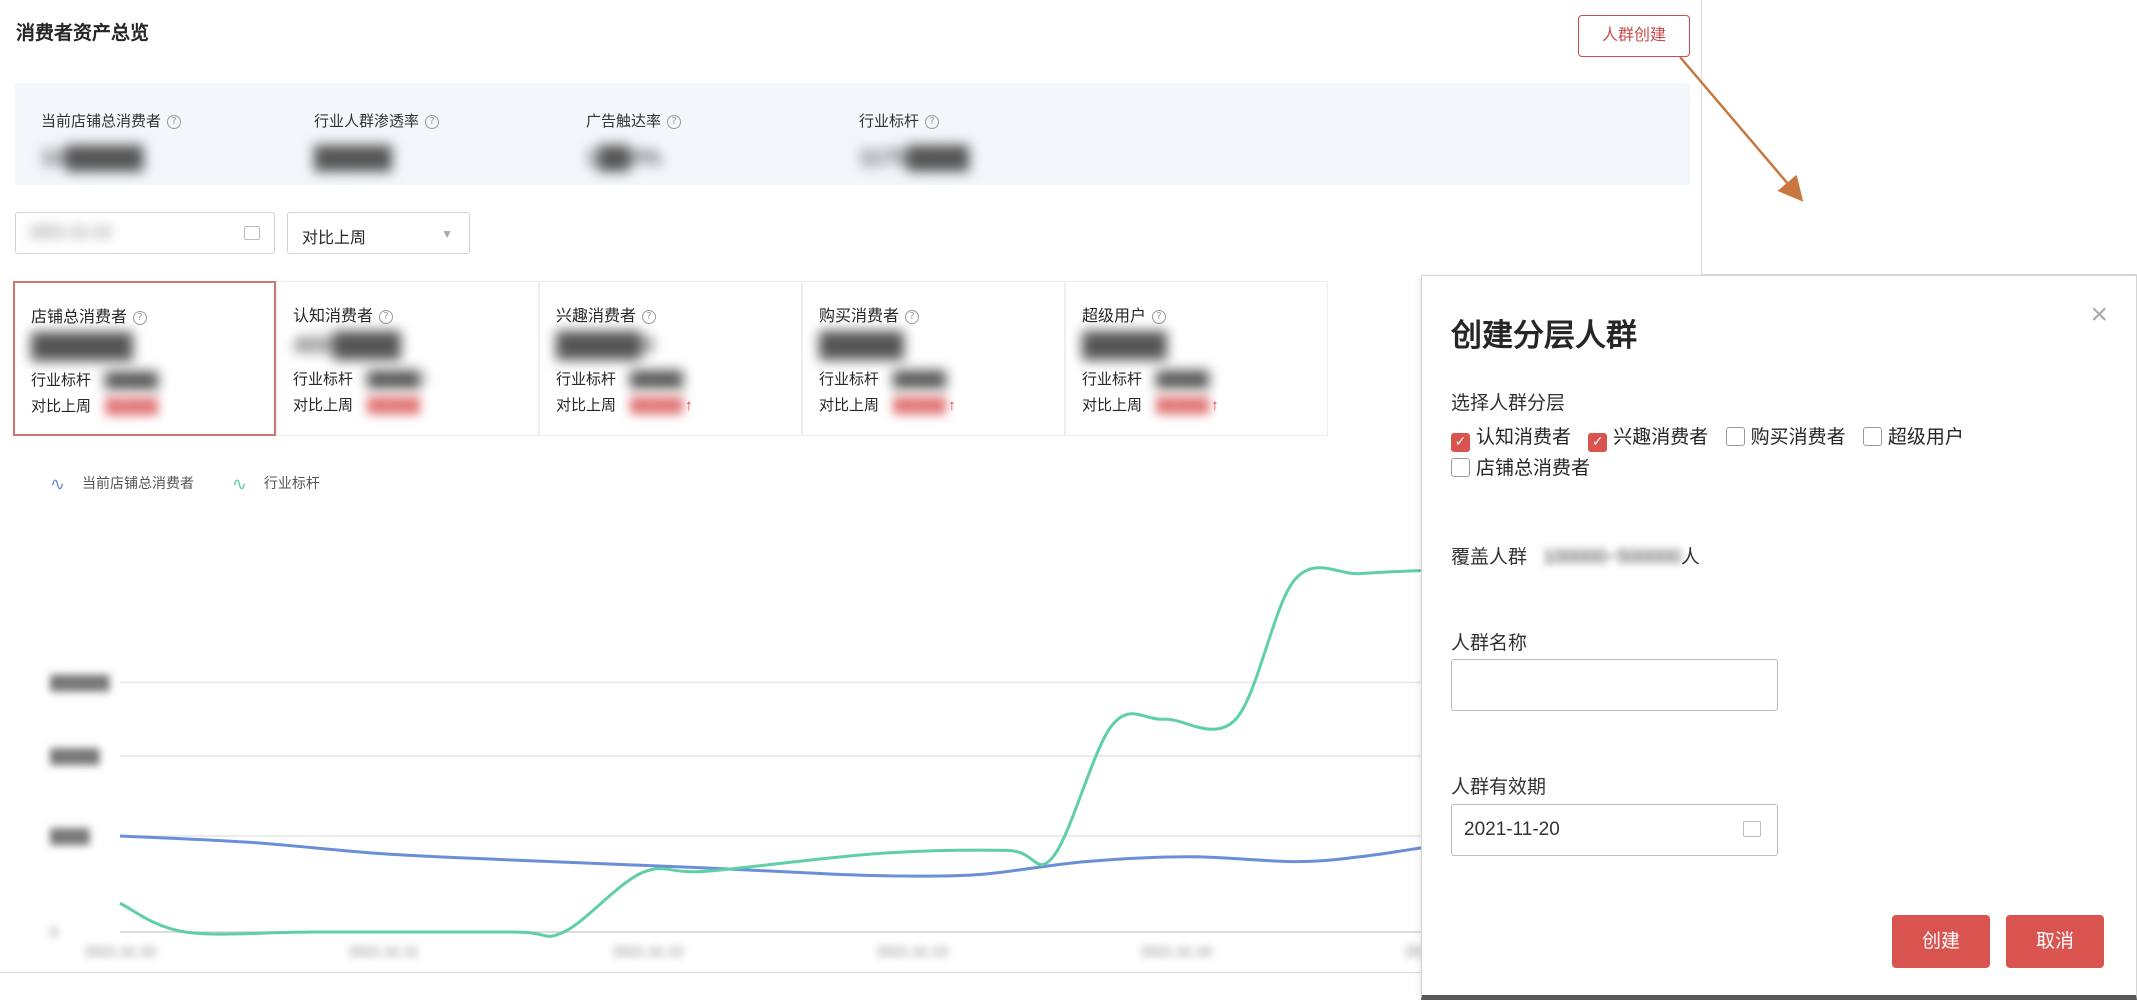 The height and width of the screenshot is (1000, 2137). I want to click on card-label: 兴趣消费者, so click(596, 316).